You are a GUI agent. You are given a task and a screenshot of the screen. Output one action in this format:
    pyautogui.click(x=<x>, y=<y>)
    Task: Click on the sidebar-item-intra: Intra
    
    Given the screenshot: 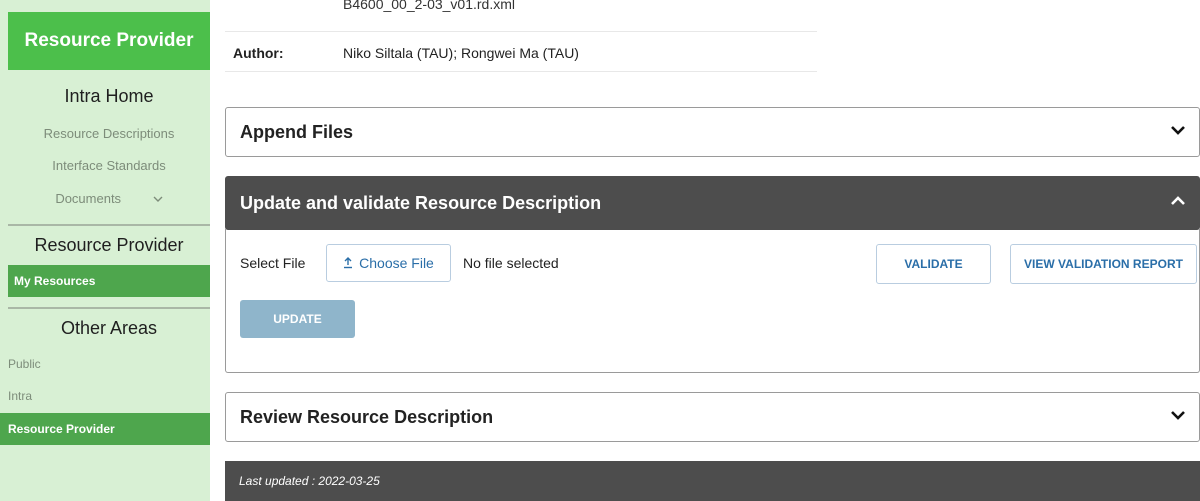 What is the action you would take?
    pyautogui.click(x=105, y=396)
    